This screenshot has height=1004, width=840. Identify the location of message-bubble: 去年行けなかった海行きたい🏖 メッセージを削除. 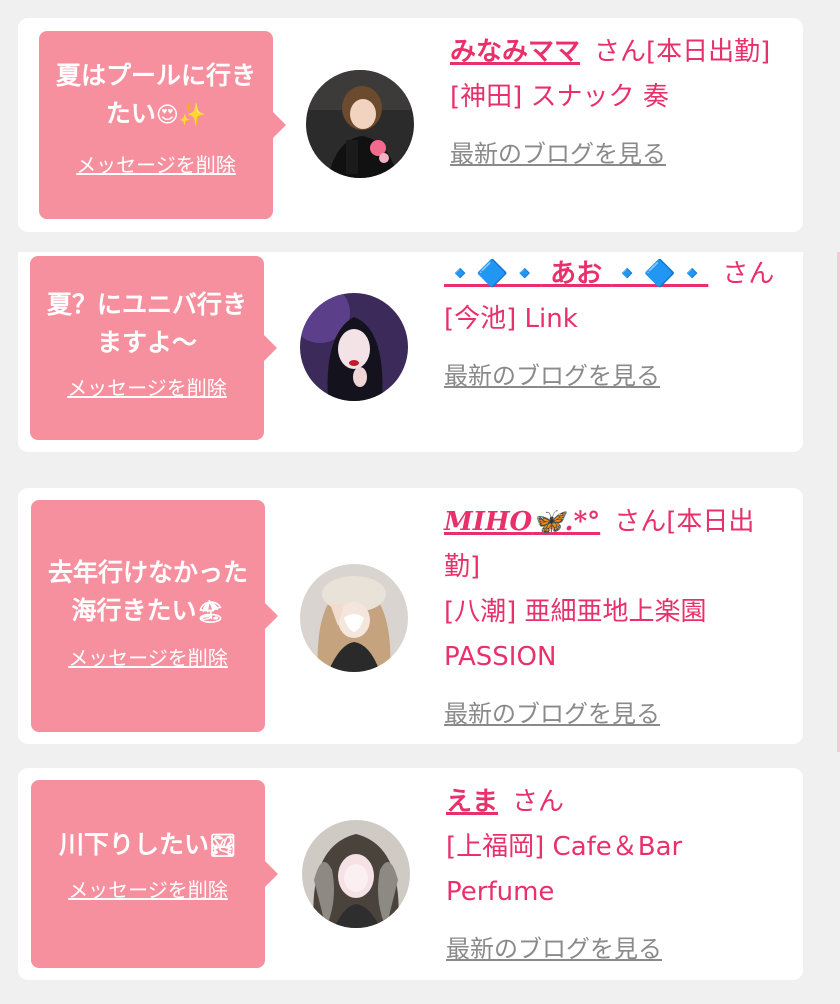
(154, 616).